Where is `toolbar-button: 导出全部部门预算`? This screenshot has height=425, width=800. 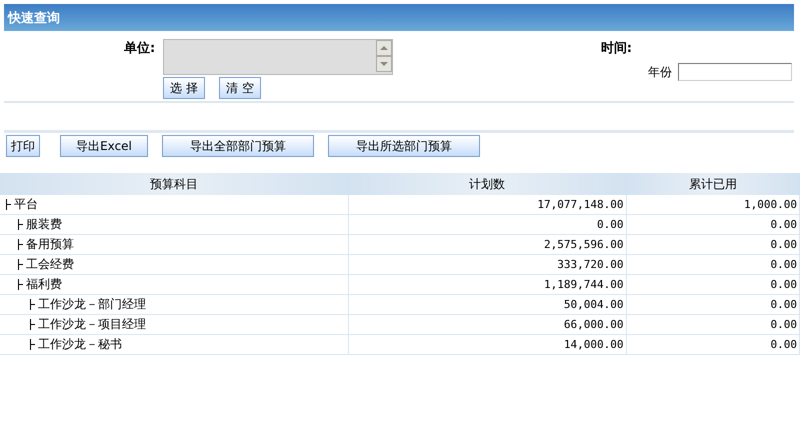
toolbar-button: 导出全部部门预算 is located at coordinates (238, 146).